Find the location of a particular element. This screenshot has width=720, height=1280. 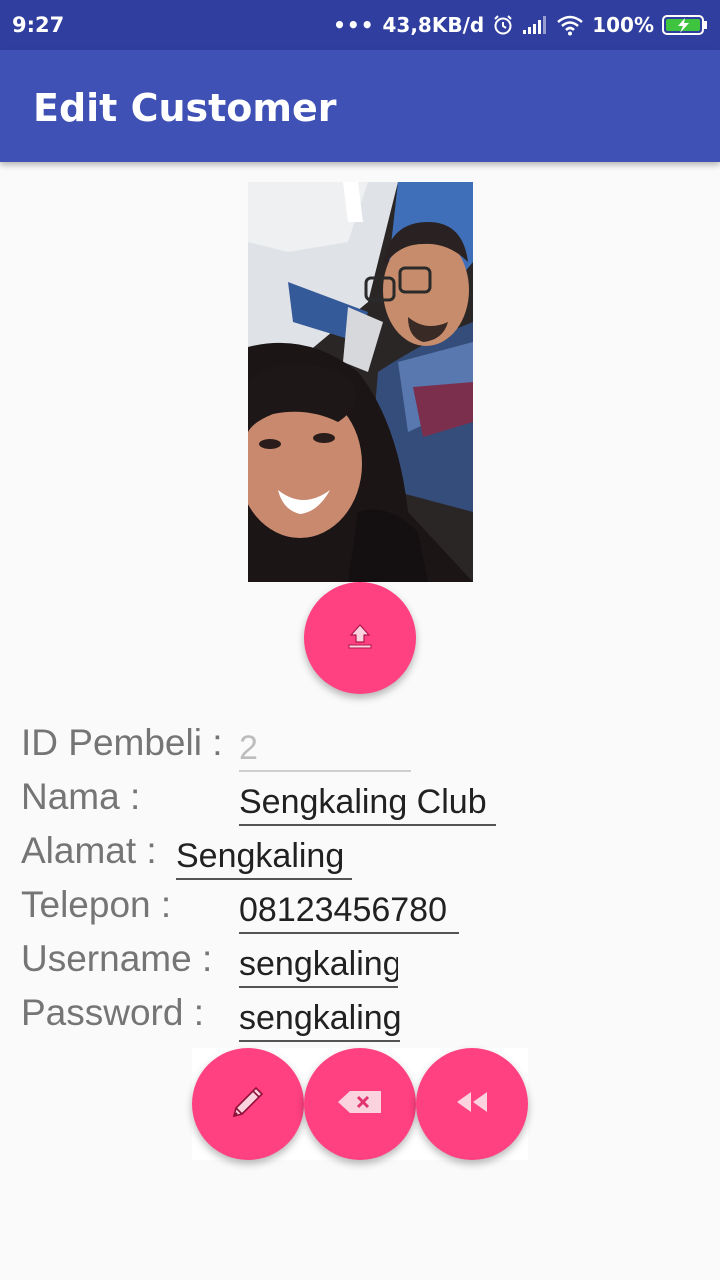

battery-icon is located at coordinates (685, 25).